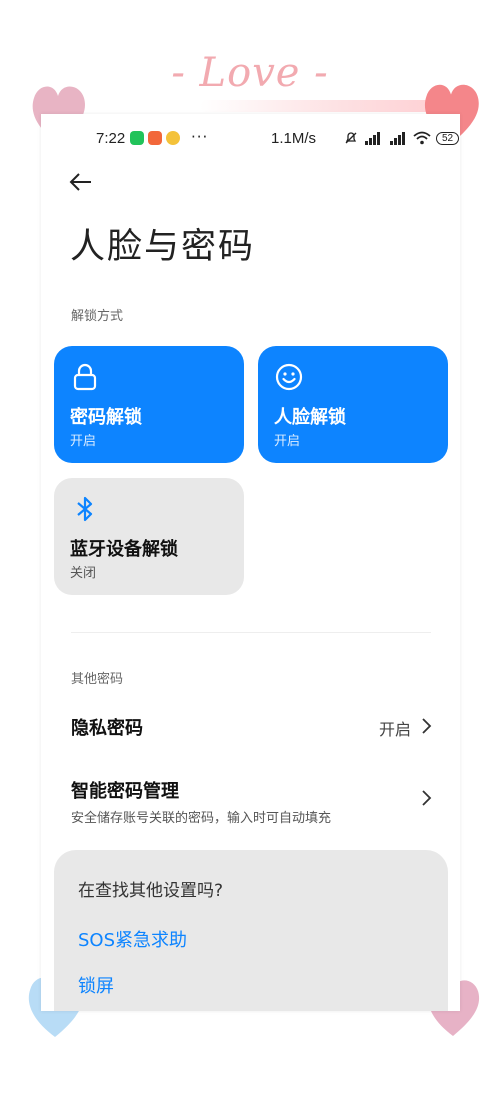 This screenshot has width=500, height=1119. What do you see at coordinates (81, 182) in the screenshot?
I see `back-arrow-icon` at bounding box center [81, 182].